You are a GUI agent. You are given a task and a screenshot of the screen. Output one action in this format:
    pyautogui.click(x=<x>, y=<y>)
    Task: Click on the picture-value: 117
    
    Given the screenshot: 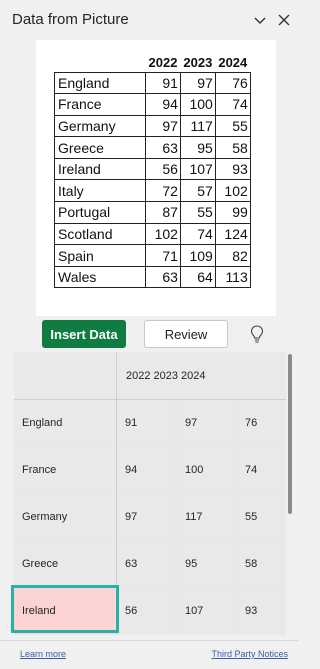 What is the action you would take?
    pyautogui.click(x=197, y=126)
    